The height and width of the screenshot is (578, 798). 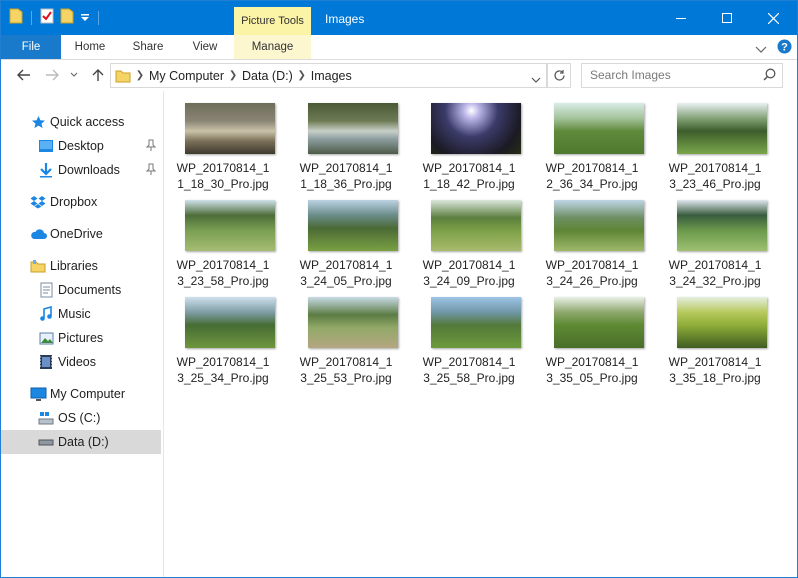 I want to click on nav-item-data-drive: Data (D:), so click(x=81, y=442).